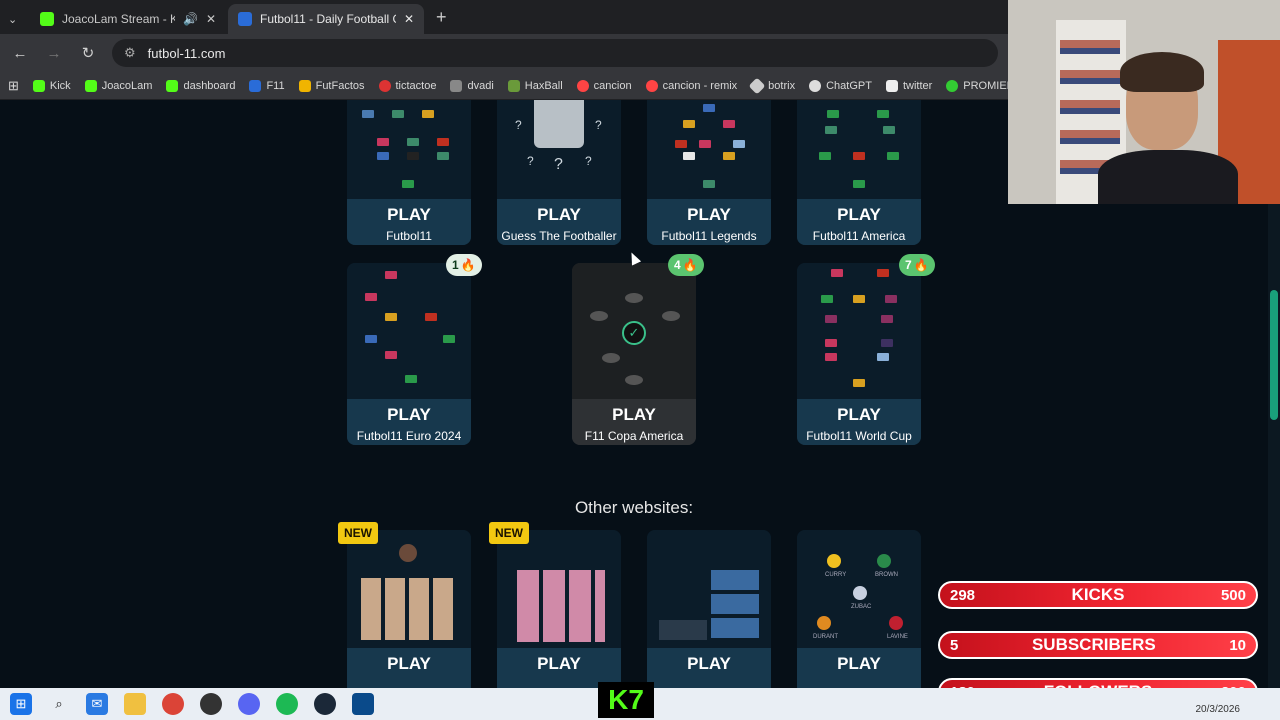  What do you see at coordinates (200, 85) in the screenshot?
I see `bookmark-dashboard: dashboard` at bounding box center [200, 85].